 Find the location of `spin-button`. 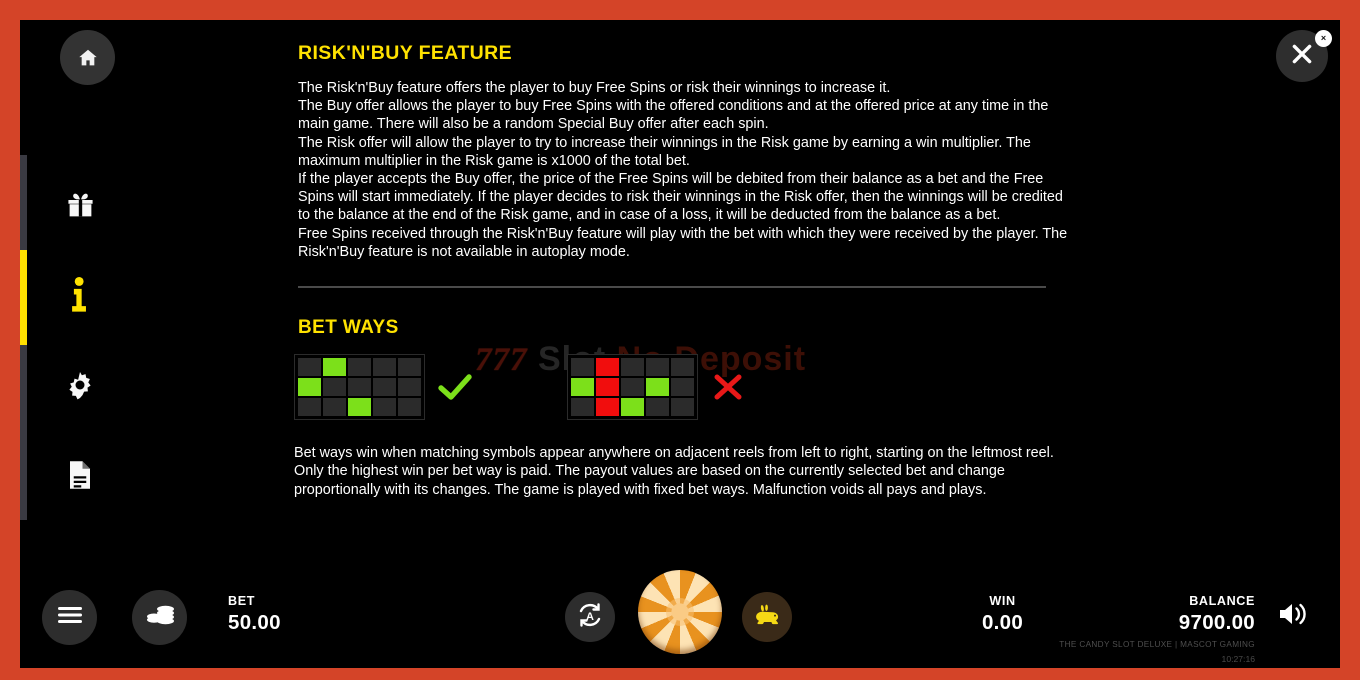

spin-button is located at coordinates (680, 612).